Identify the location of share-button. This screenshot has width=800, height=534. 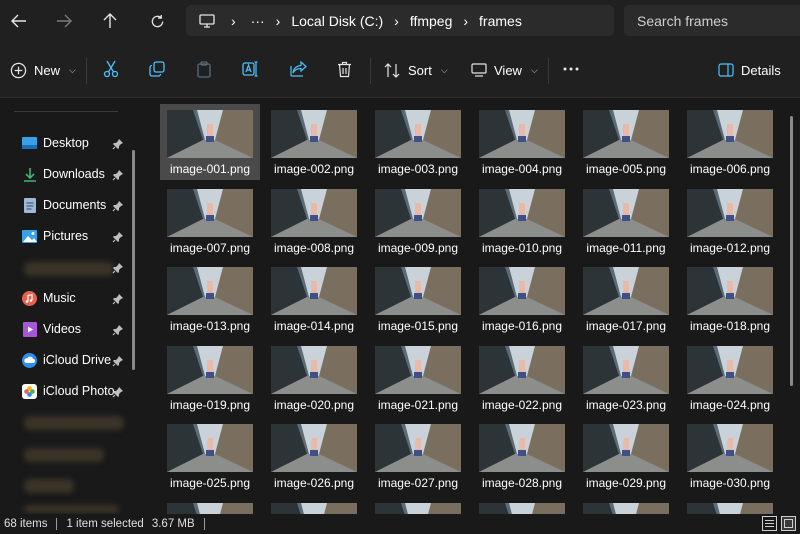
(298, 69).